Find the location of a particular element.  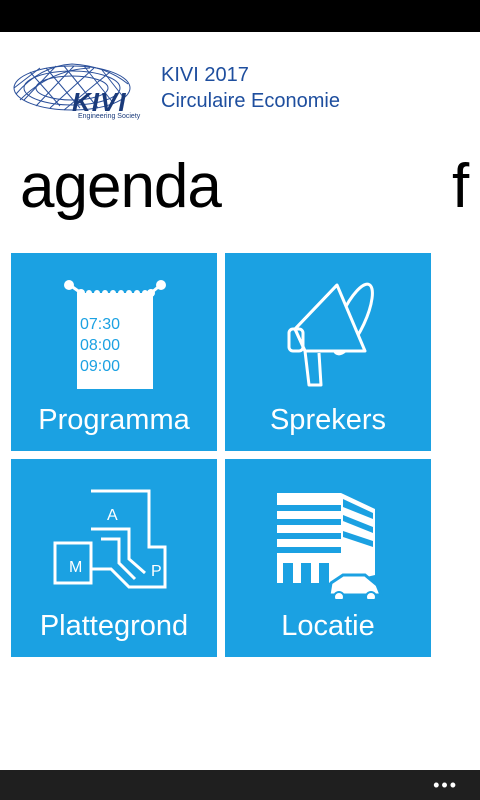

tile-sprekers: Sprekers is located at coordinates (328, 352).